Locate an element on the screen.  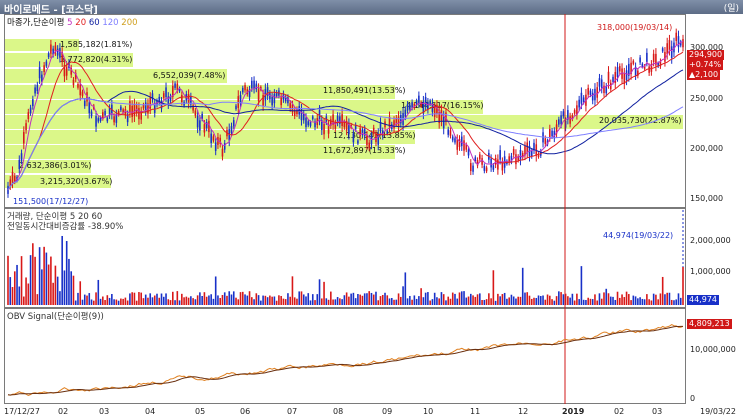
x-label: 04 is located at coordinates (150, 411).